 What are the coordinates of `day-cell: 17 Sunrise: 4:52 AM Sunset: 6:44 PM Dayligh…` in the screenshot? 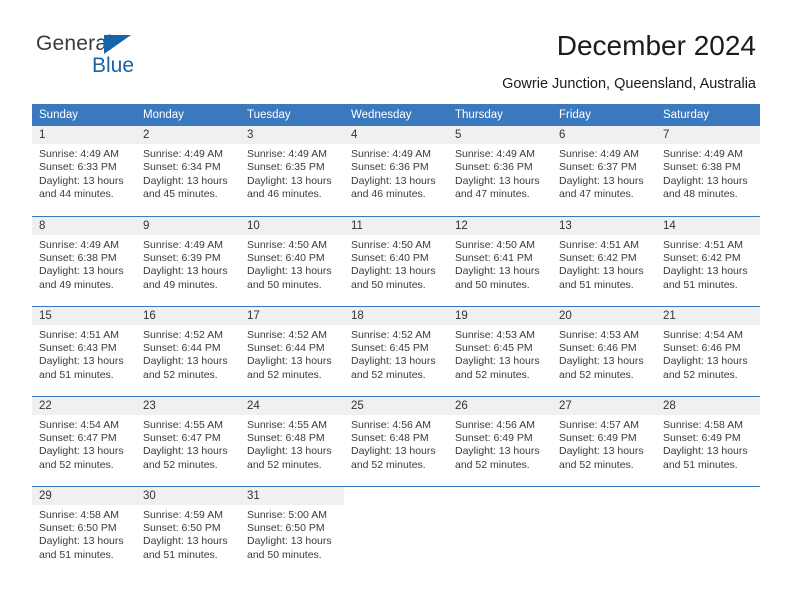 It's located at (292, 350).